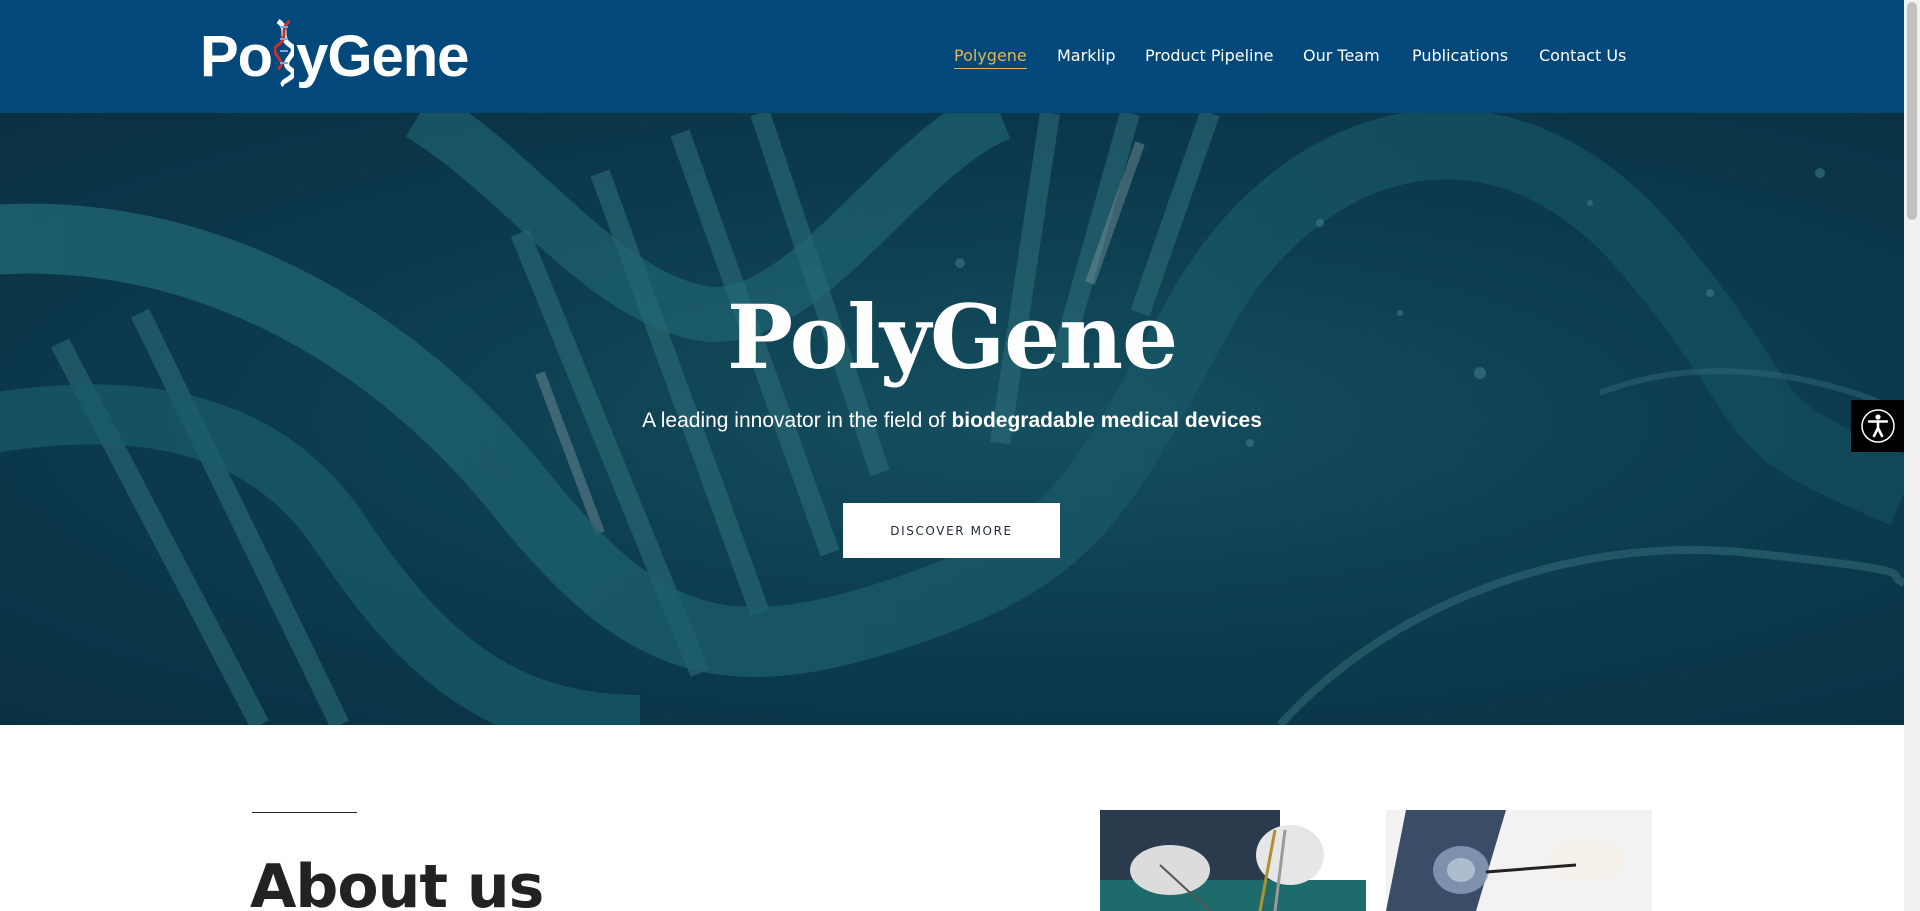 The image size is (1920, 911). Describe the element at coordinates (952, 337) in the screenshot. I see `hero-title: PolyGene` at that location.